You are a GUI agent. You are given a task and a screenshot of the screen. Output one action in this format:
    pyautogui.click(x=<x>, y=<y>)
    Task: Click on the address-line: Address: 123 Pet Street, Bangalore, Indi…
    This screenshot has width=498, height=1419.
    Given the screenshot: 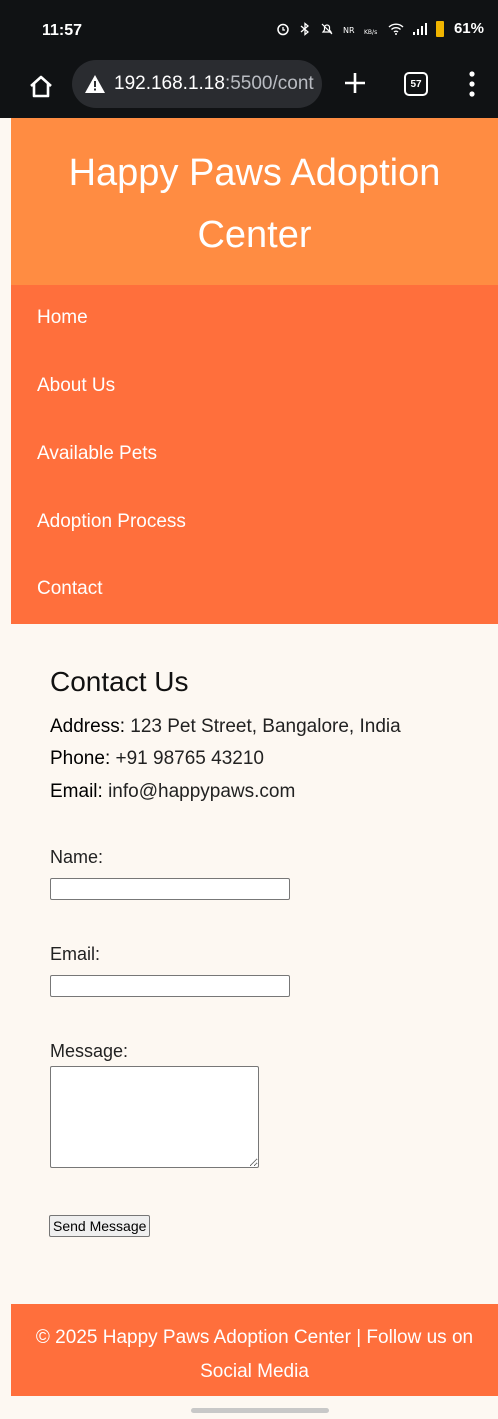 What is the action you would take?
    pyautogui.click(x=225, y=727)
    